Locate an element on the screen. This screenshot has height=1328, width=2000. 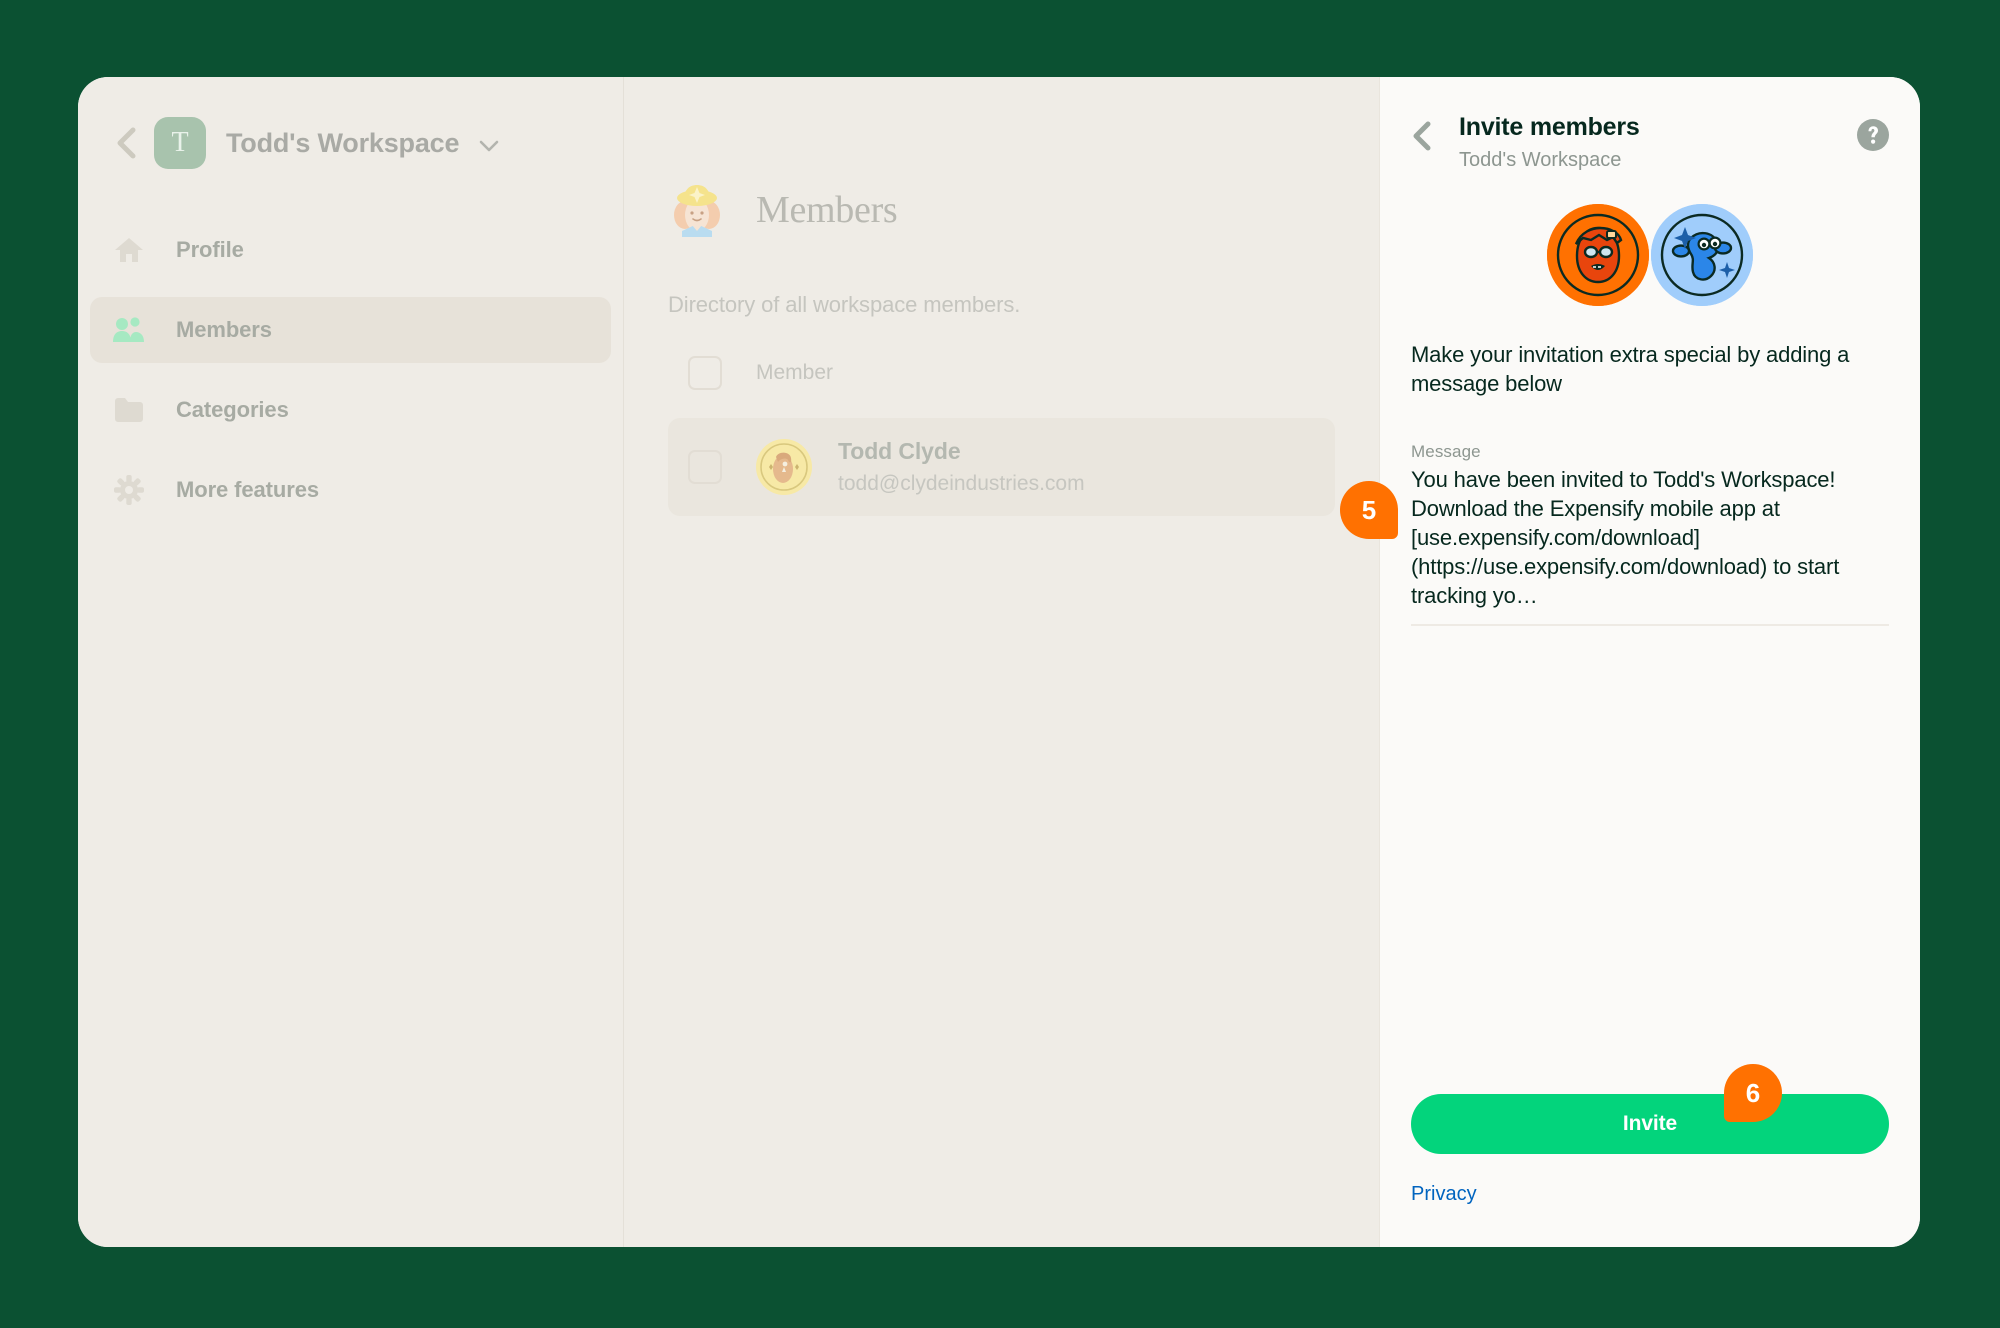
sidebar-item-categories: Categories is located at coordinates (350, 410).